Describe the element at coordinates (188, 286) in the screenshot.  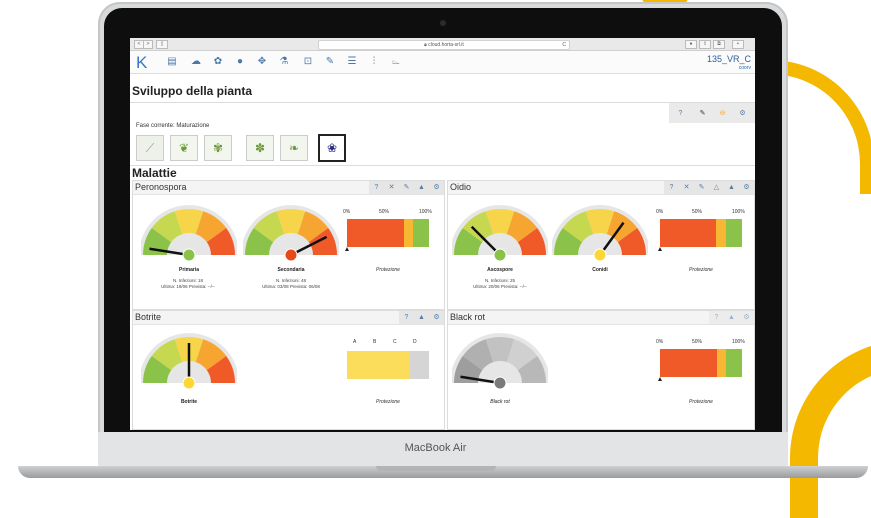
I see `dates-primaria: Ultima: 19/06 Prevista: --/--` at that location.